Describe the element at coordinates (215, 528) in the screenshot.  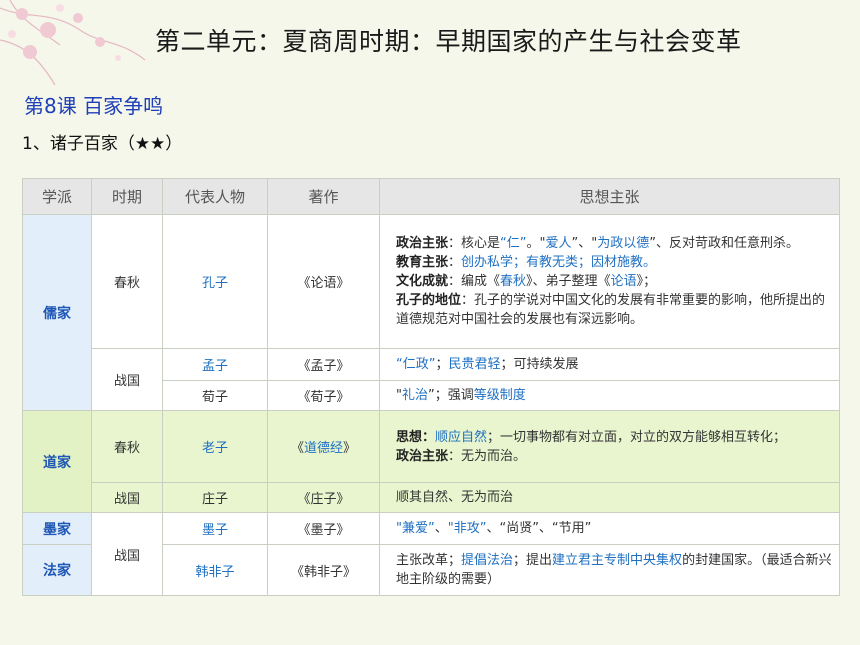
I see `person-mozi: 墨子` at that location.